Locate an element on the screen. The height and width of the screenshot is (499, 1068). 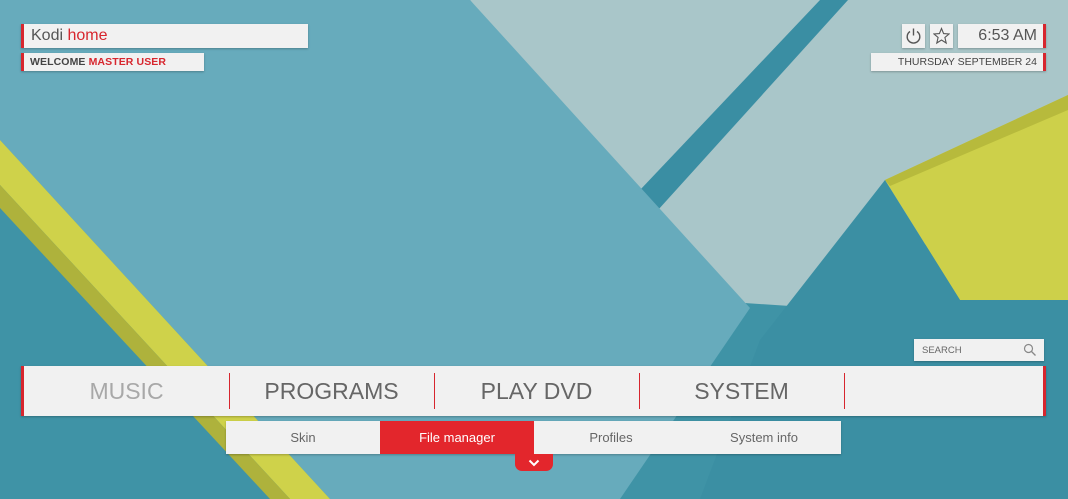
star-icon is located at coordinates (941, 36).